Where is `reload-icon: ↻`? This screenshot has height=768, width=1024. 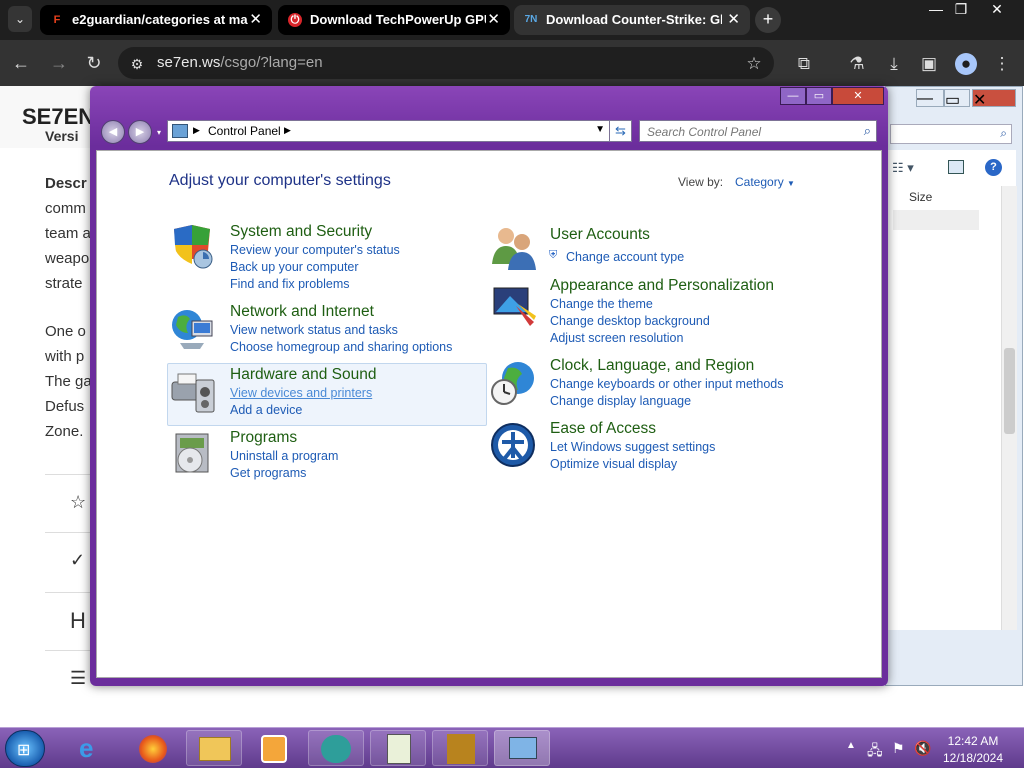
reload-icon: ↻ is located at coordinates (94, 63).